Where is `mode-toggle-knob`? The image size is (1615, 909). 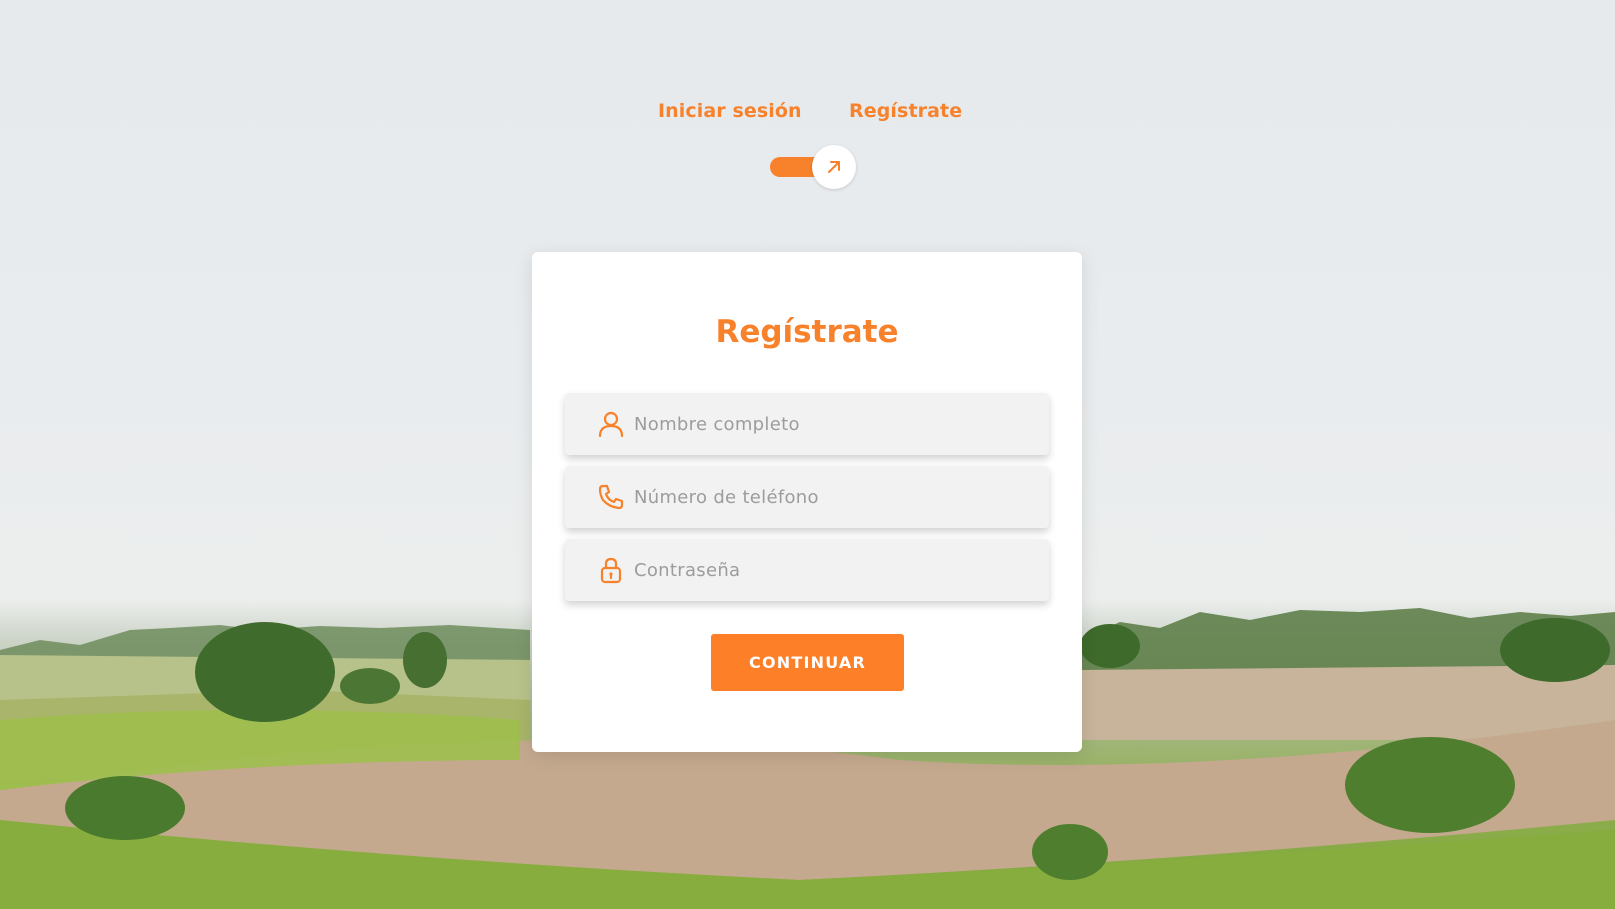
mode-toggle-knob is located at coordinates (834, 167).